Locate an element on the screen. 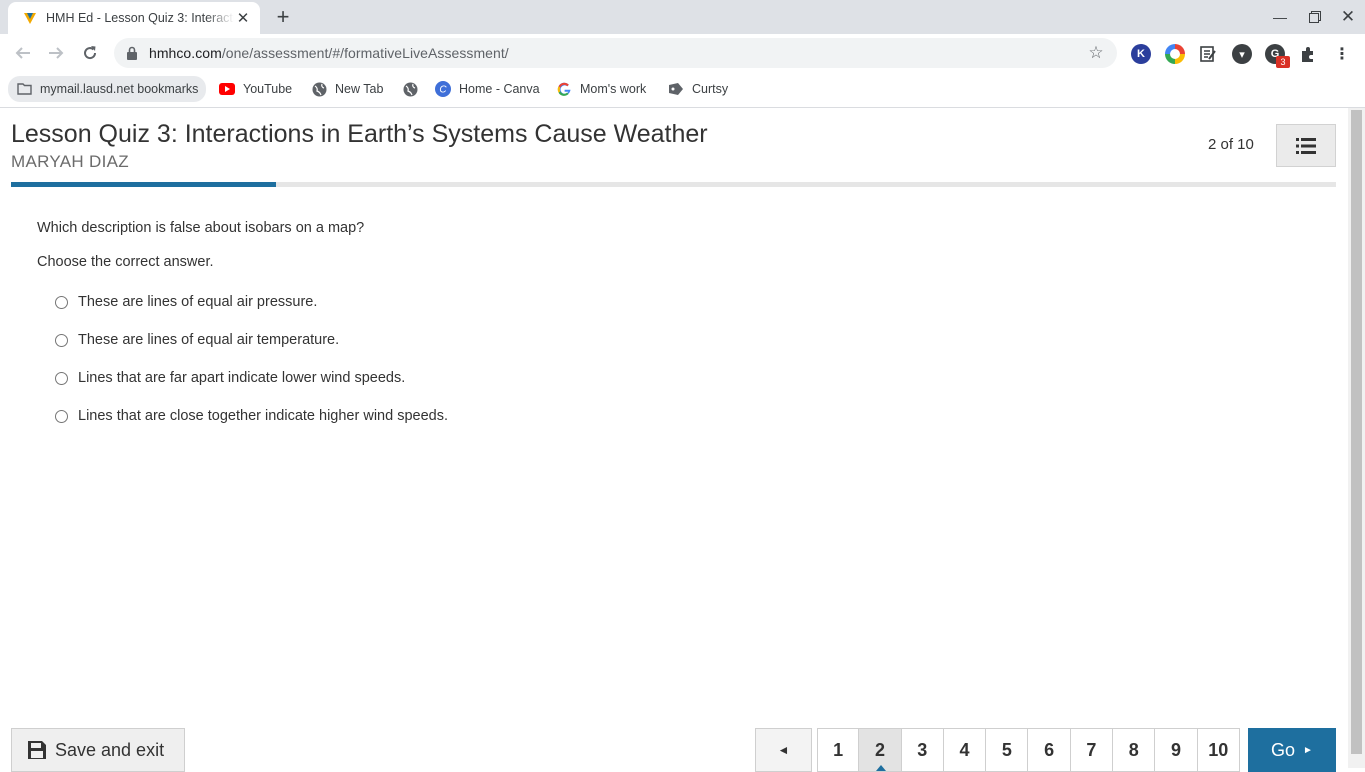 Image resolution: width=1365 pixels, height=772 pixels. close-window-icon: ✕ is located at coordinates (1348, 17).